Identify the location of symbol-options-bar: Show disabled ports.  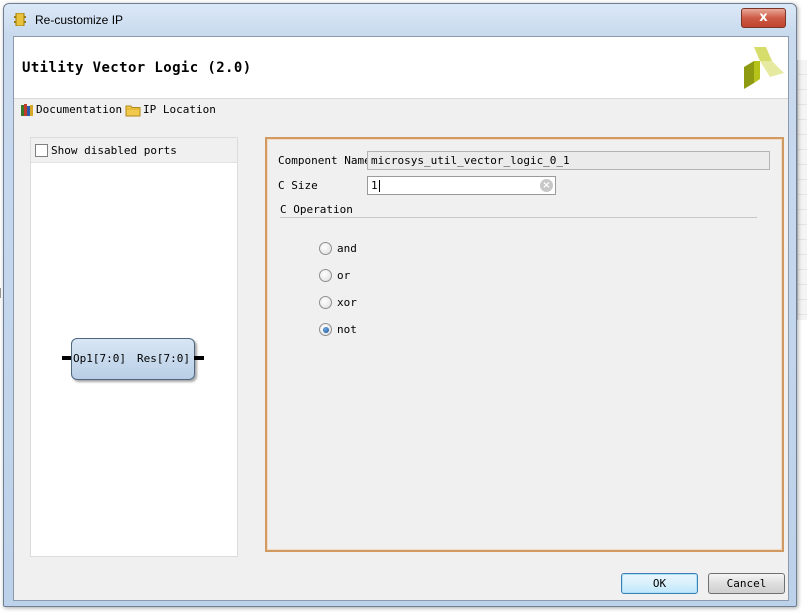
(134, 150).